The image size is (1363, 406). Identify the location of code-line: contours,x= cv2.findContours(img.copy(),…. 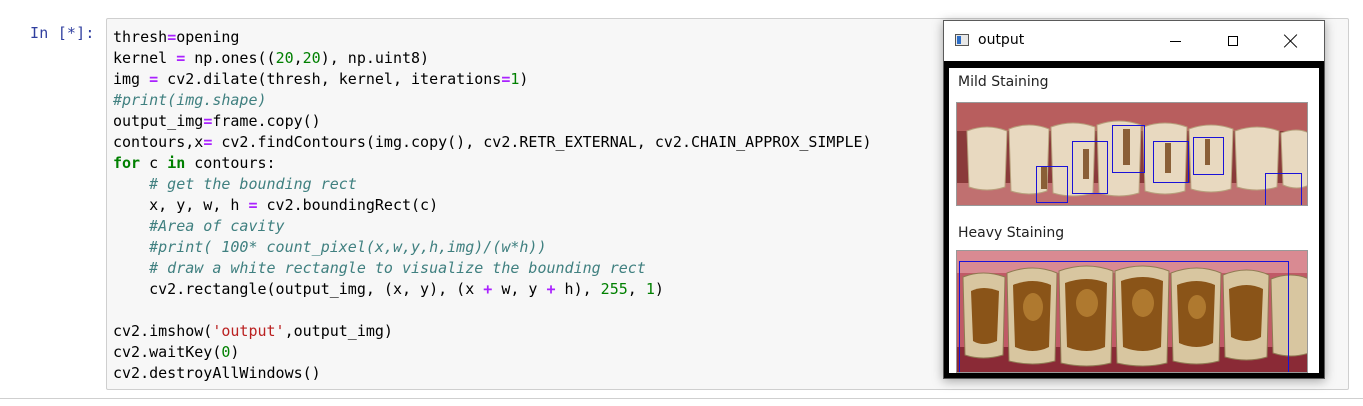
(492, 142).